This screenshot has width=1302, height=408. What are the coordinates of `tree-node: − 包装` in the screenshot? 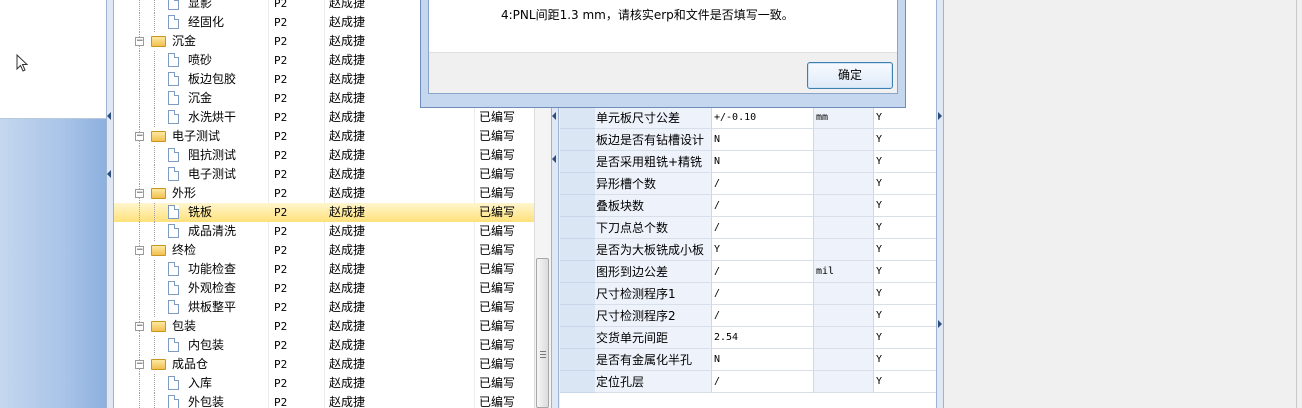 It's located at (191, 326).